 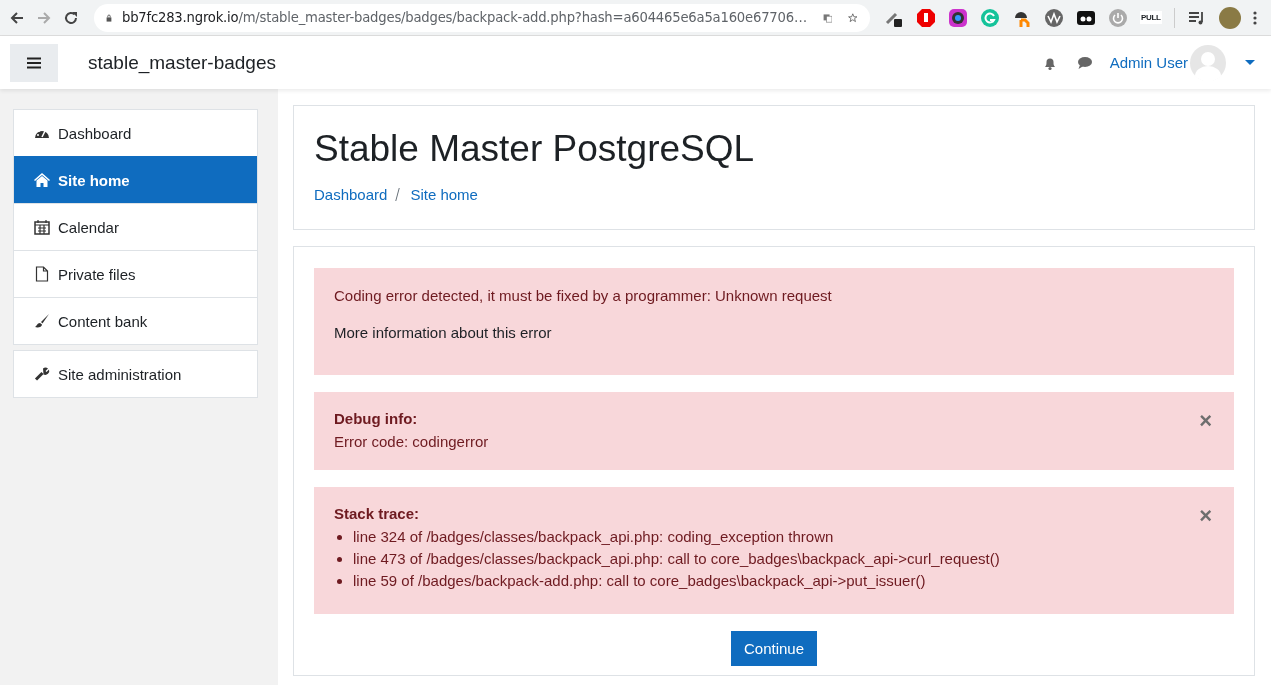 I want to click on continue-button: Continue, so click(x=773, y=648).